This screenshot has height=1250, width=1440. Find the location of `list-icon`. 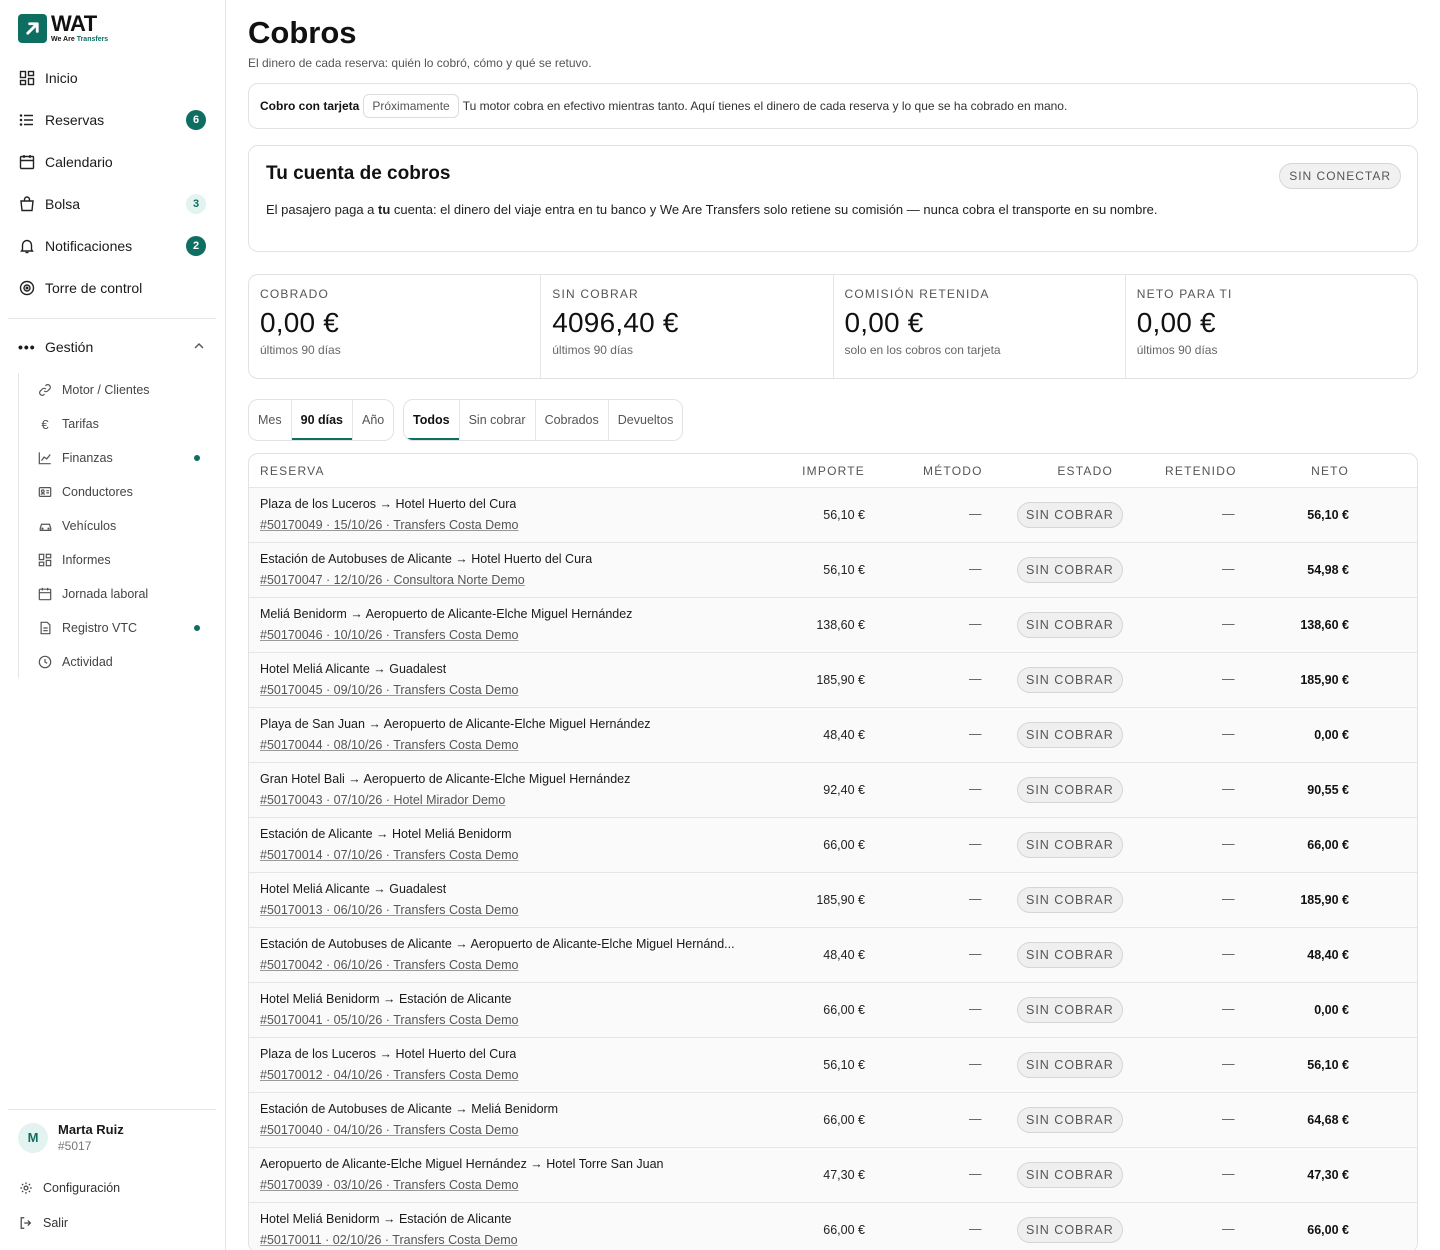

list-icon is located at coordinates (27, 120).